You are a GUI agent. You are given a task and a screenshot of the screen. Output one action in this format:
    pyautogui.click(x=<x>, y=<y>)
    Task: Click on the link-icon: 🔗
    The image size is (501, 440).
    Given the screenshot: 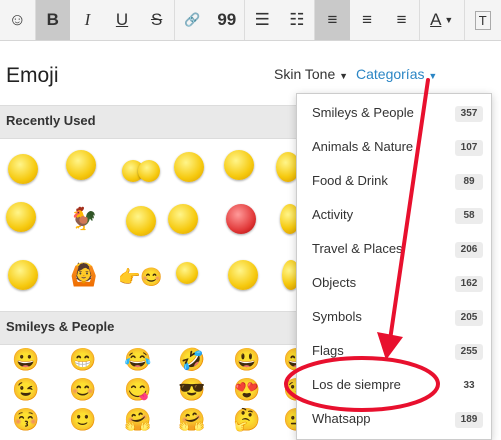 What is the action you would take?
    pyautogui.click(x=192, y=19)
    